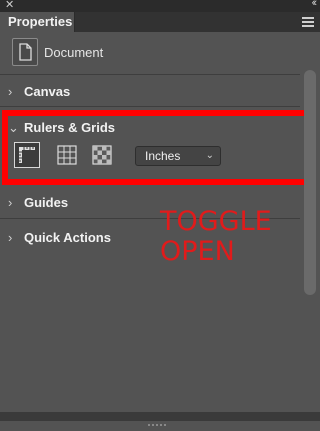 This screenshot has width=320, height=431. I want to click on section-label: Canvas, so click(47, 91).